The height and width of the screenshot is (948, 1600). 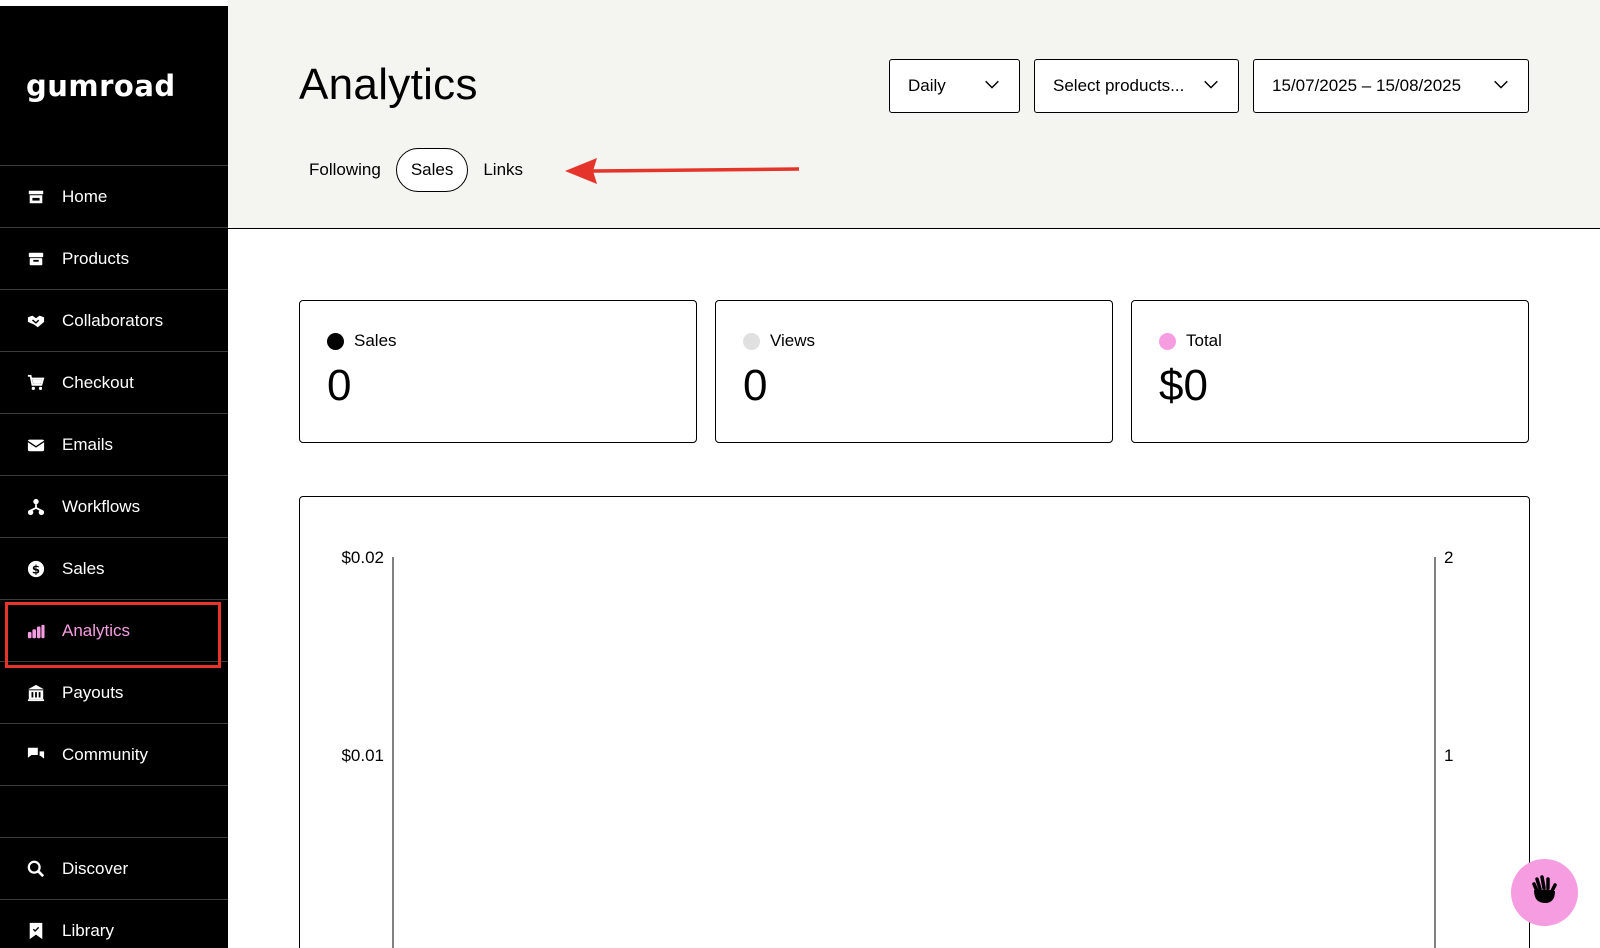 I want to click on sidebar-item-label: Payouts, so click(x=93, y=692).